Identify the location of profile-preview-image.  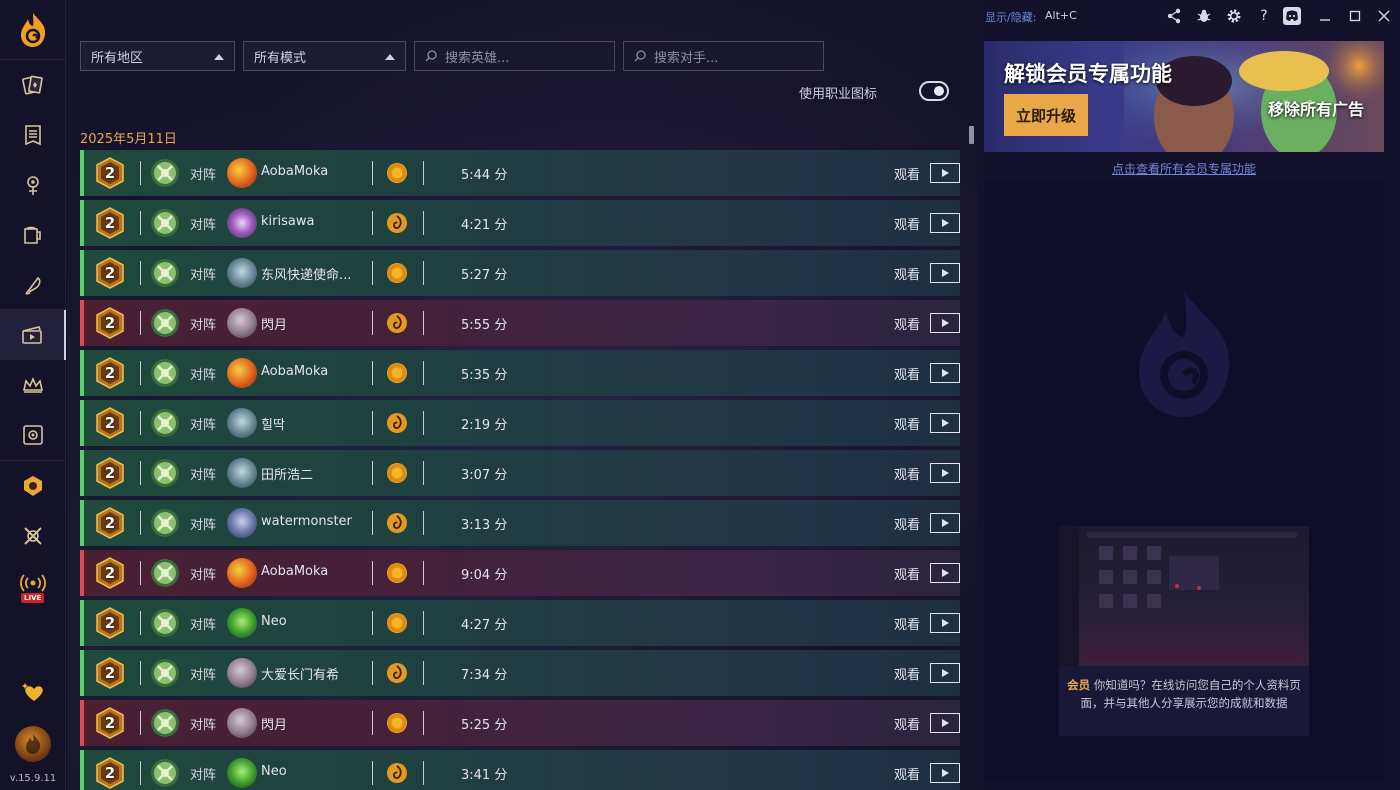
(1184, 596).